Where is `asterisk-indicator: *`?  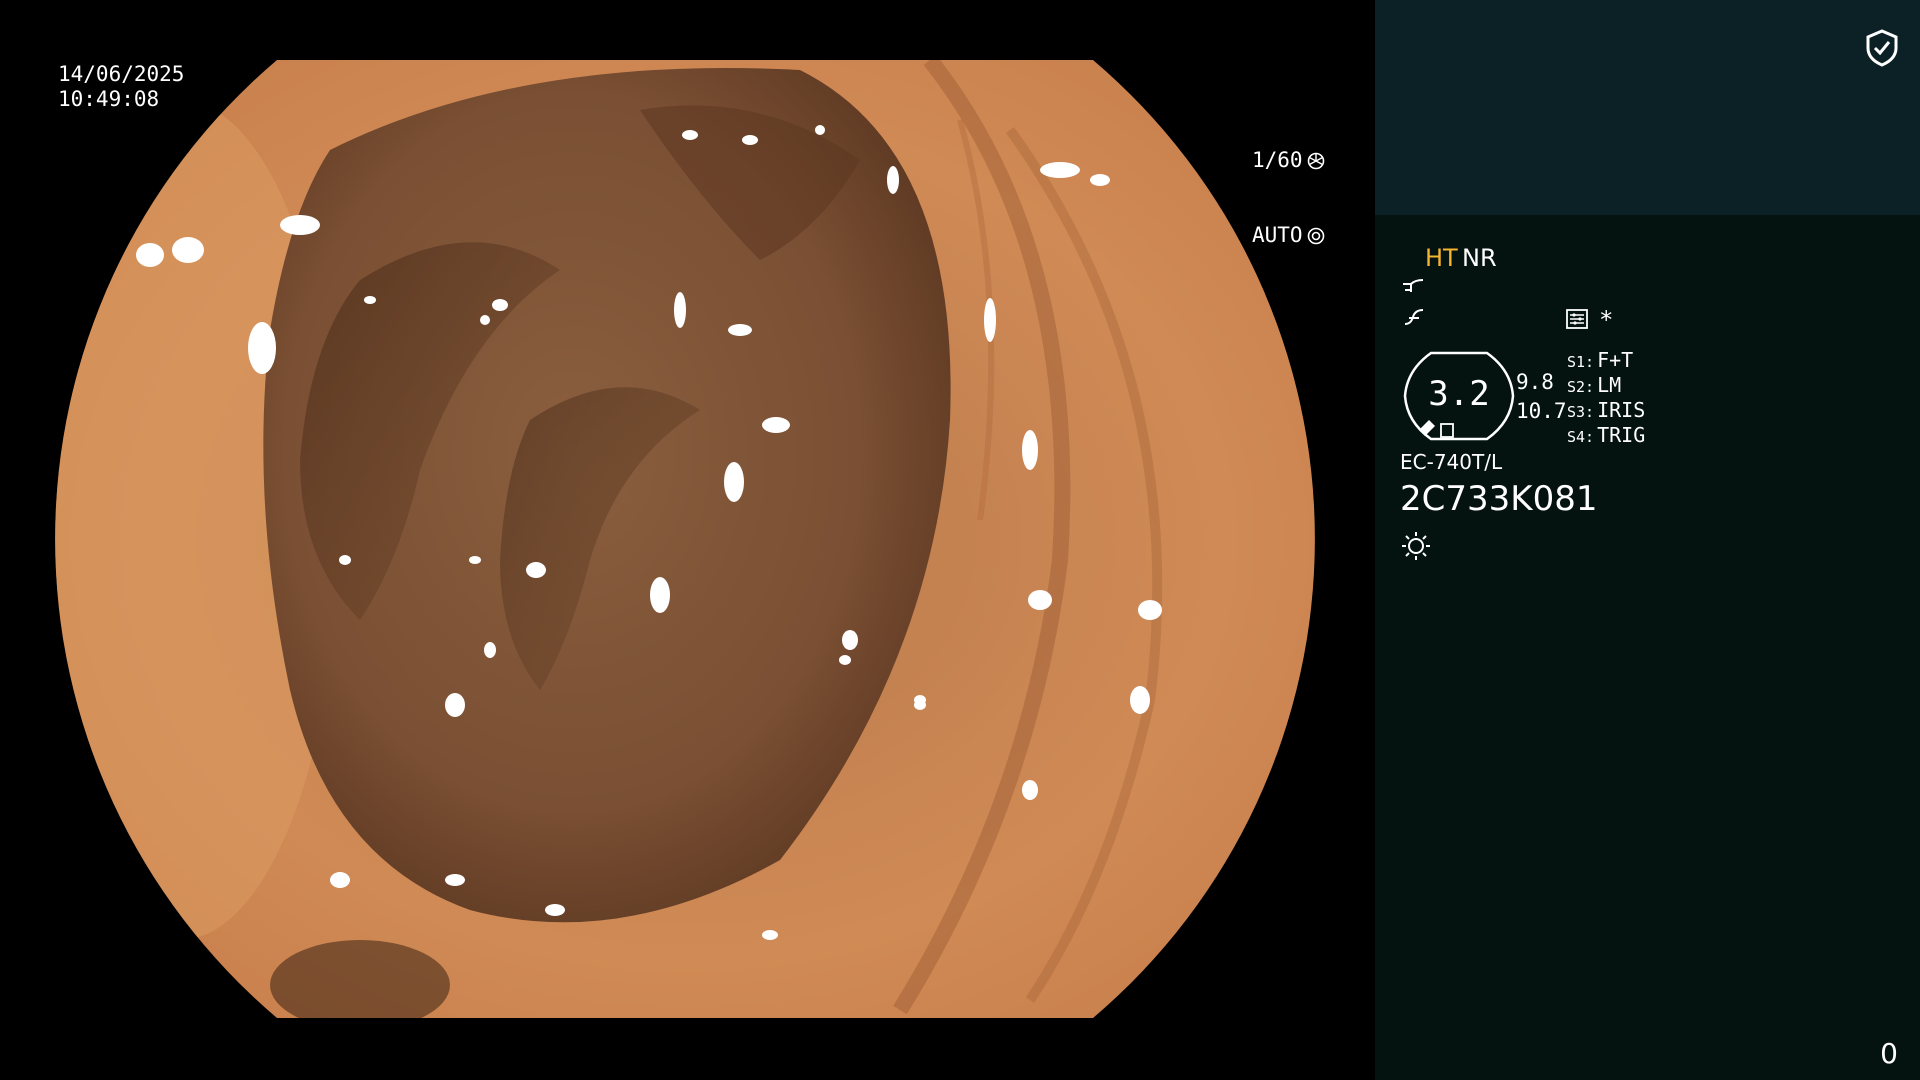 asterisk-indicator: * is located at coordinates (1606, 320).